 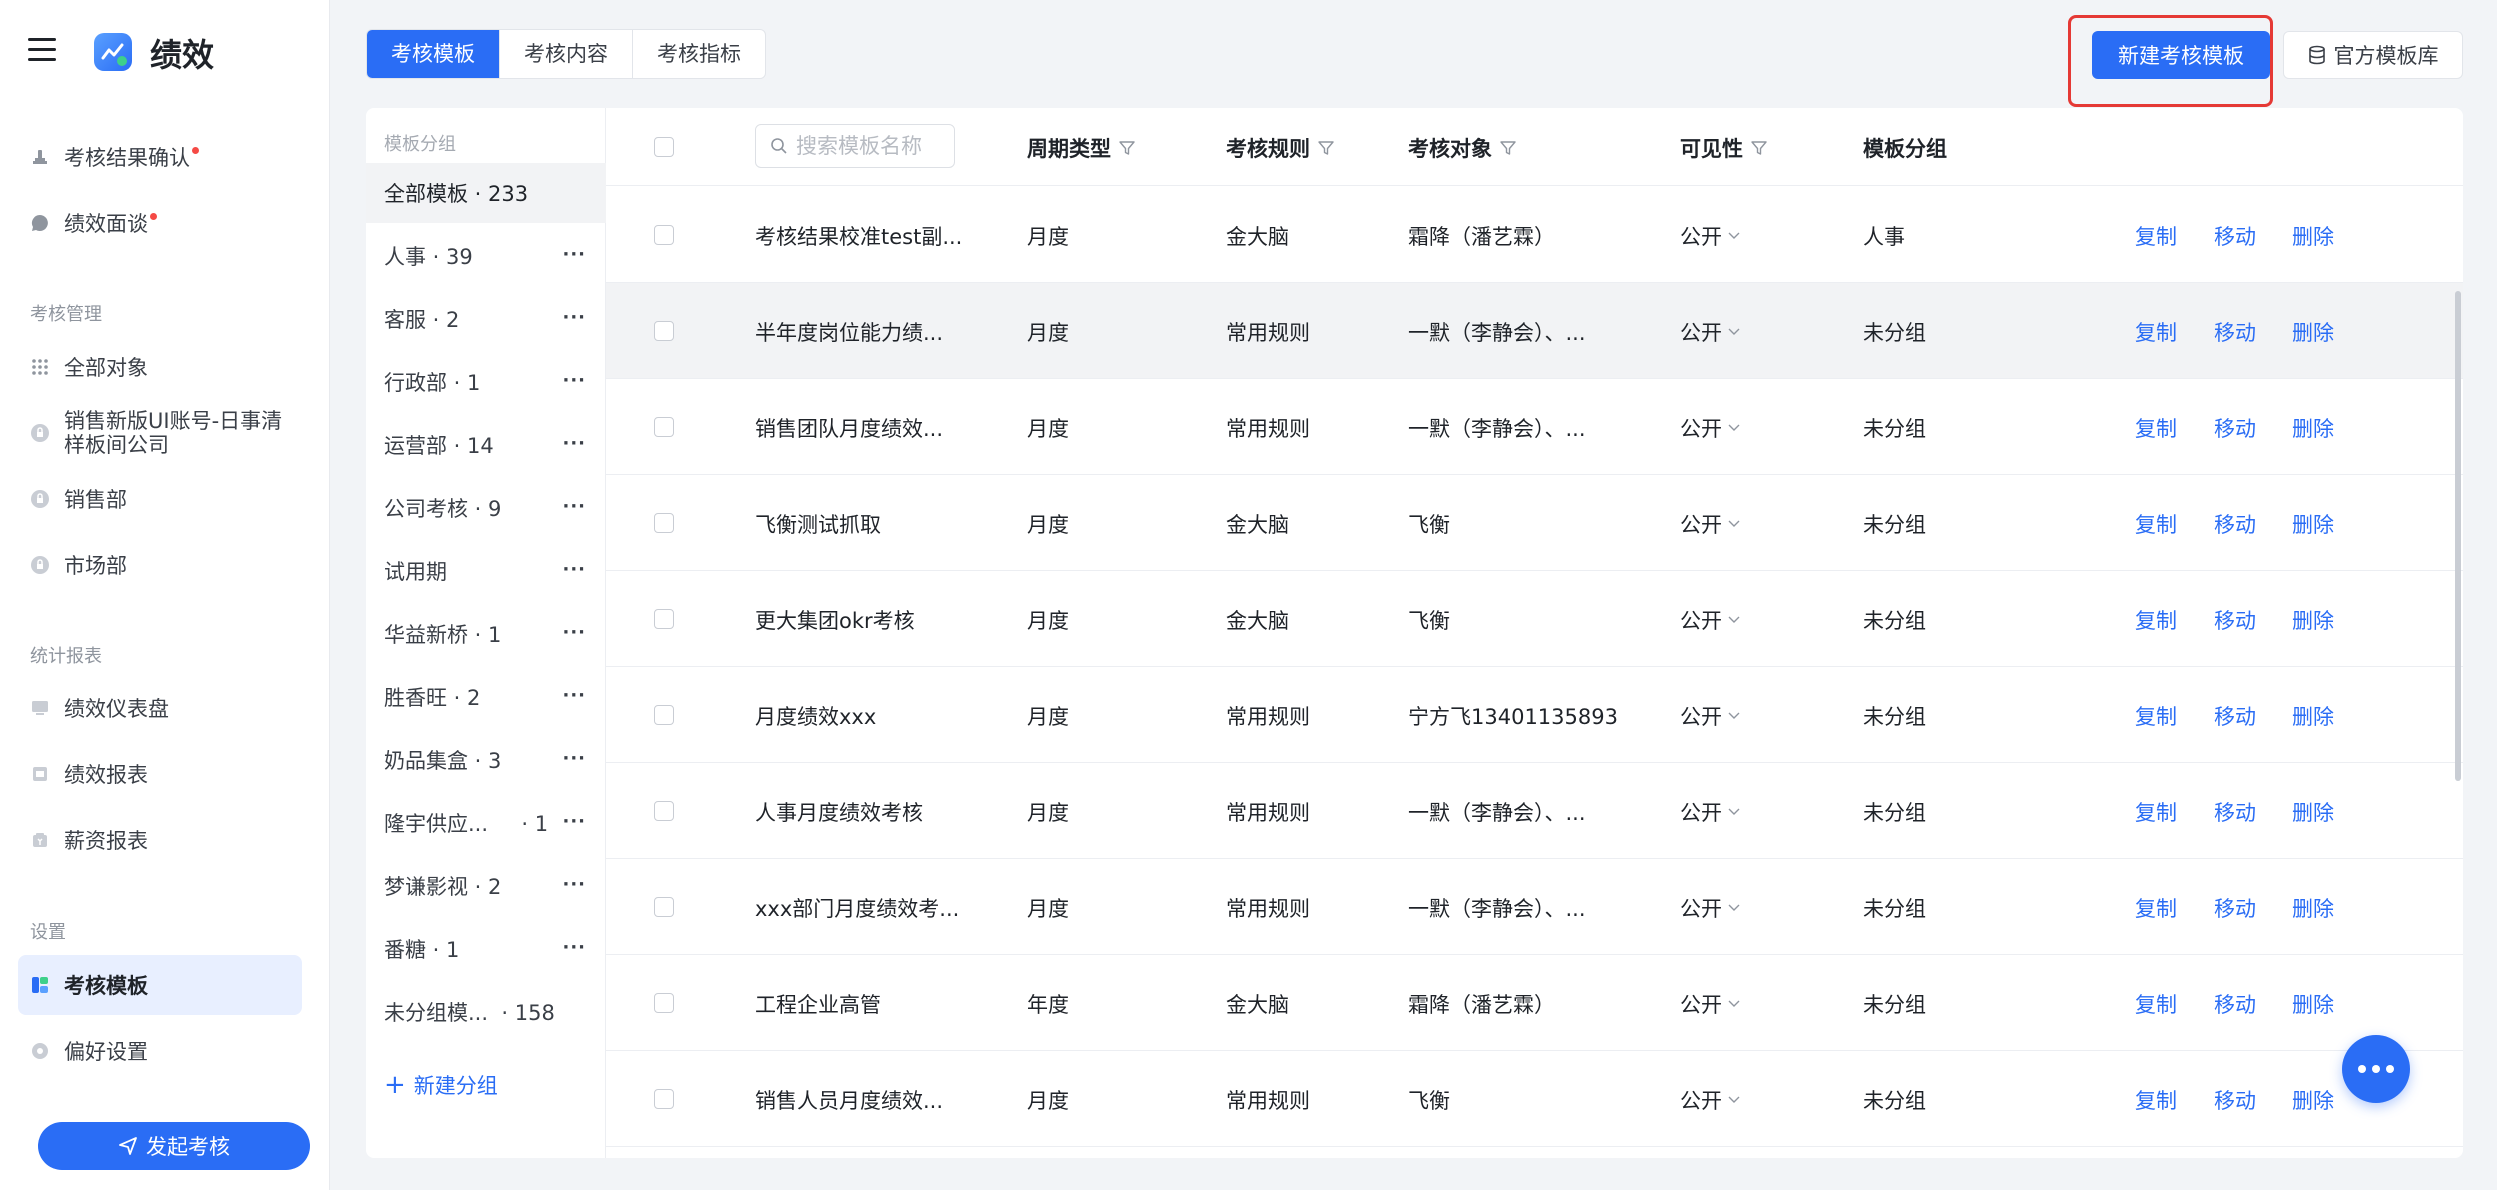 What do you see at coordinates (486, 193) in the screenshot?
I see `group-item: 全部模板 · 233` at bounding box center [486, 193].